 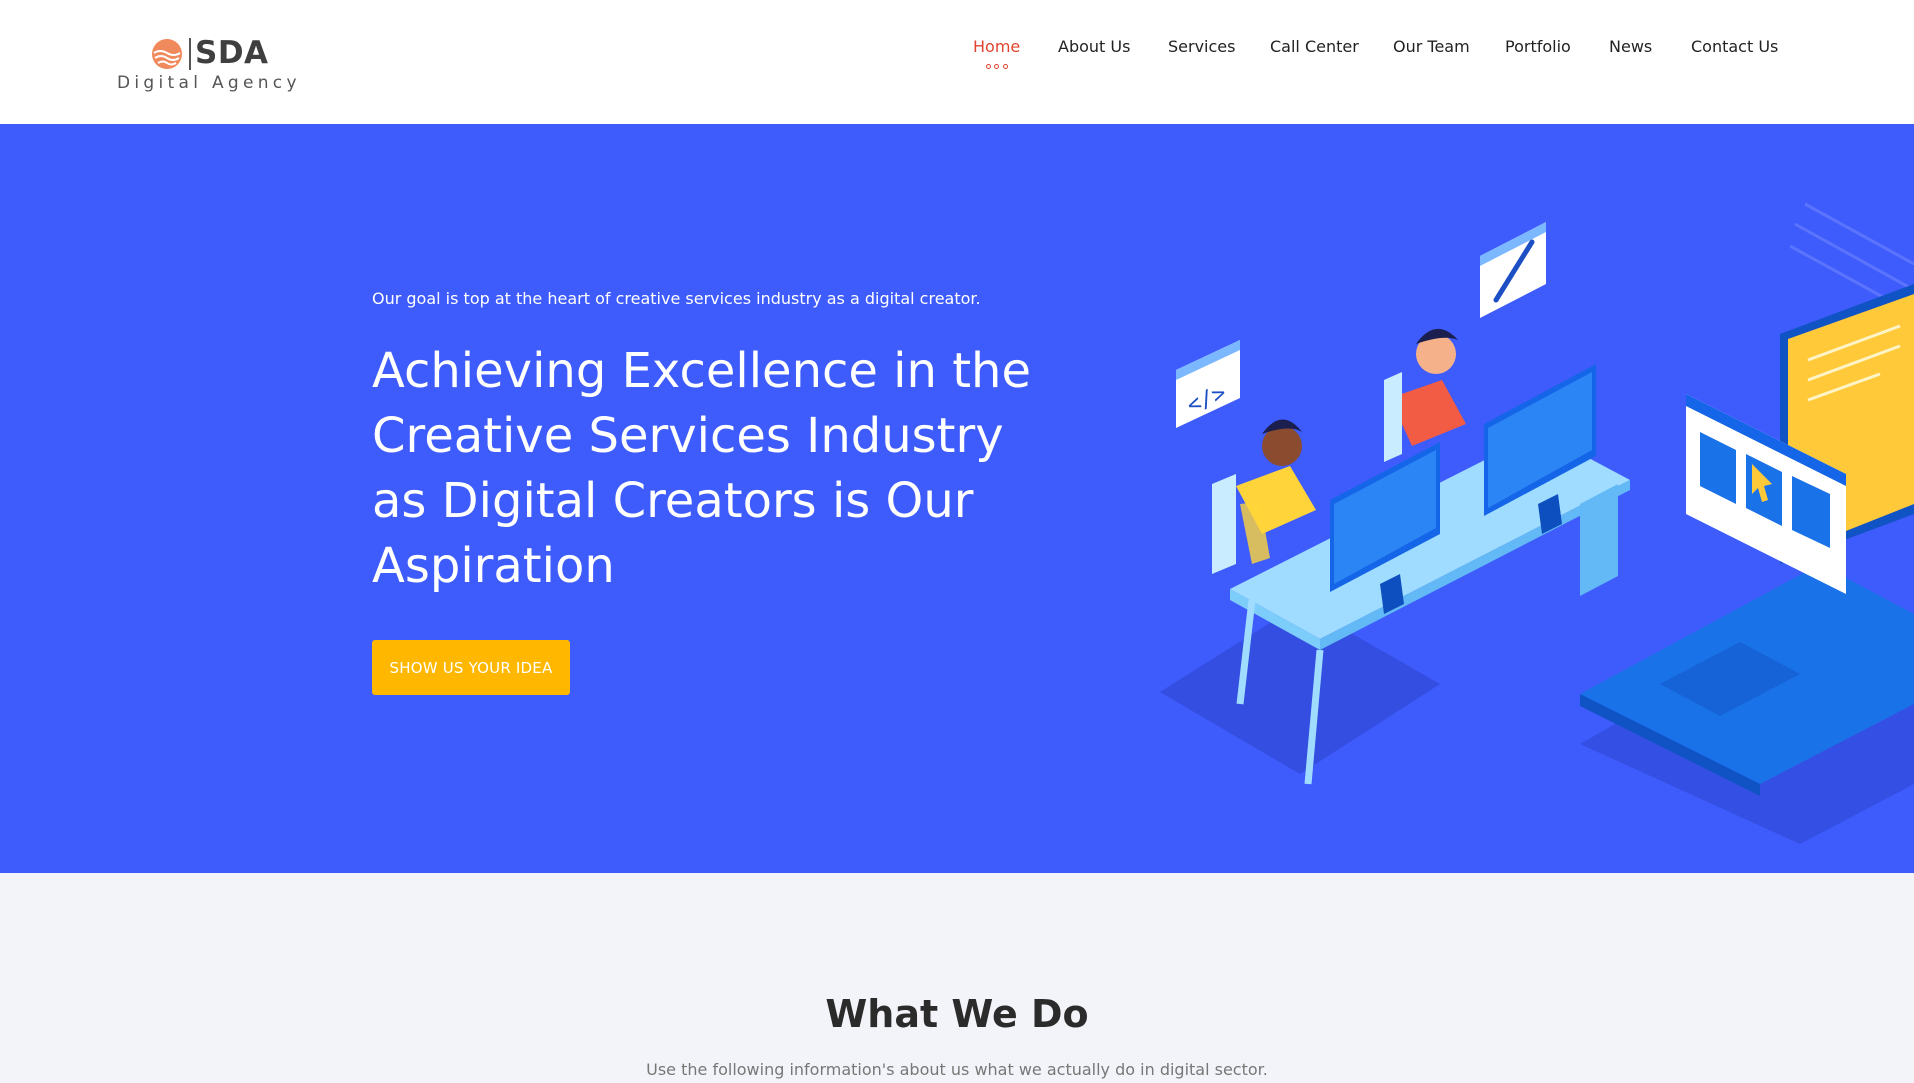 What do you see at coordinates (1630, 47) in the screenshot?
I see `nav-news: News` at bounding box center [1630, 47].